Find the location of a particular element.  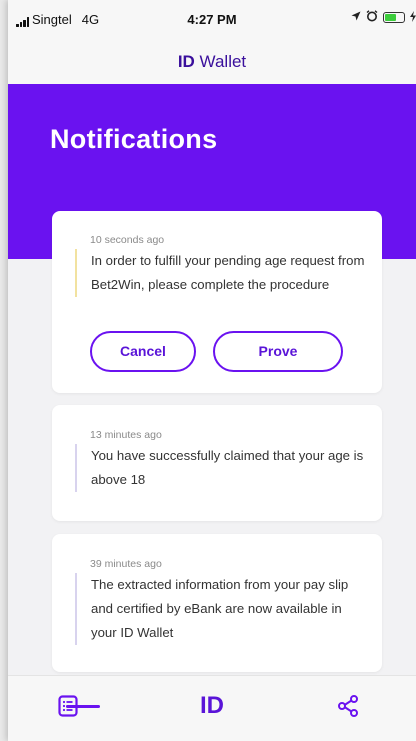

nav-share-tab is located at coordinates (348, 706).